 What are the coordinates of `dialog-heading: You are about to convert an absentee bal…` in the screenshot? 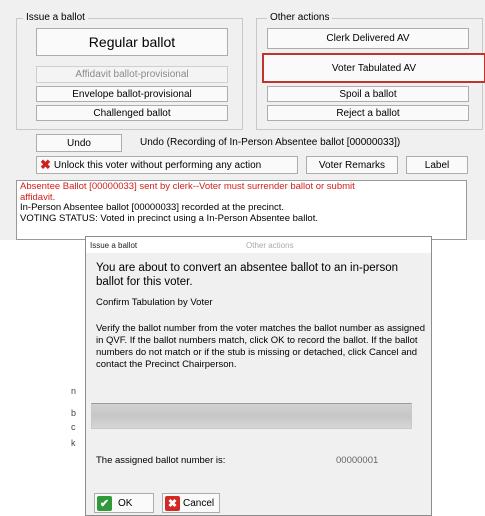 It's located at (247, 275).